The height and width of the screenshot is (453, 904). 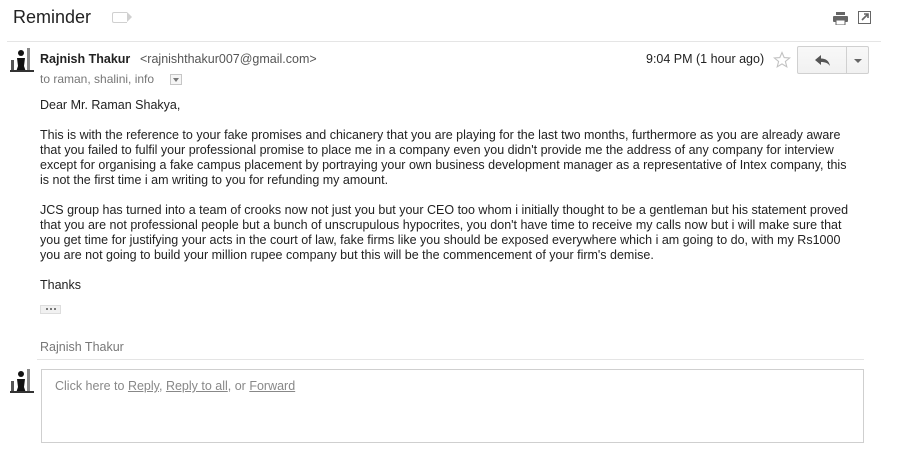 I want to click on sender-email: <rajnishthakur007@gmail.com>, so click(x=228, y=59).